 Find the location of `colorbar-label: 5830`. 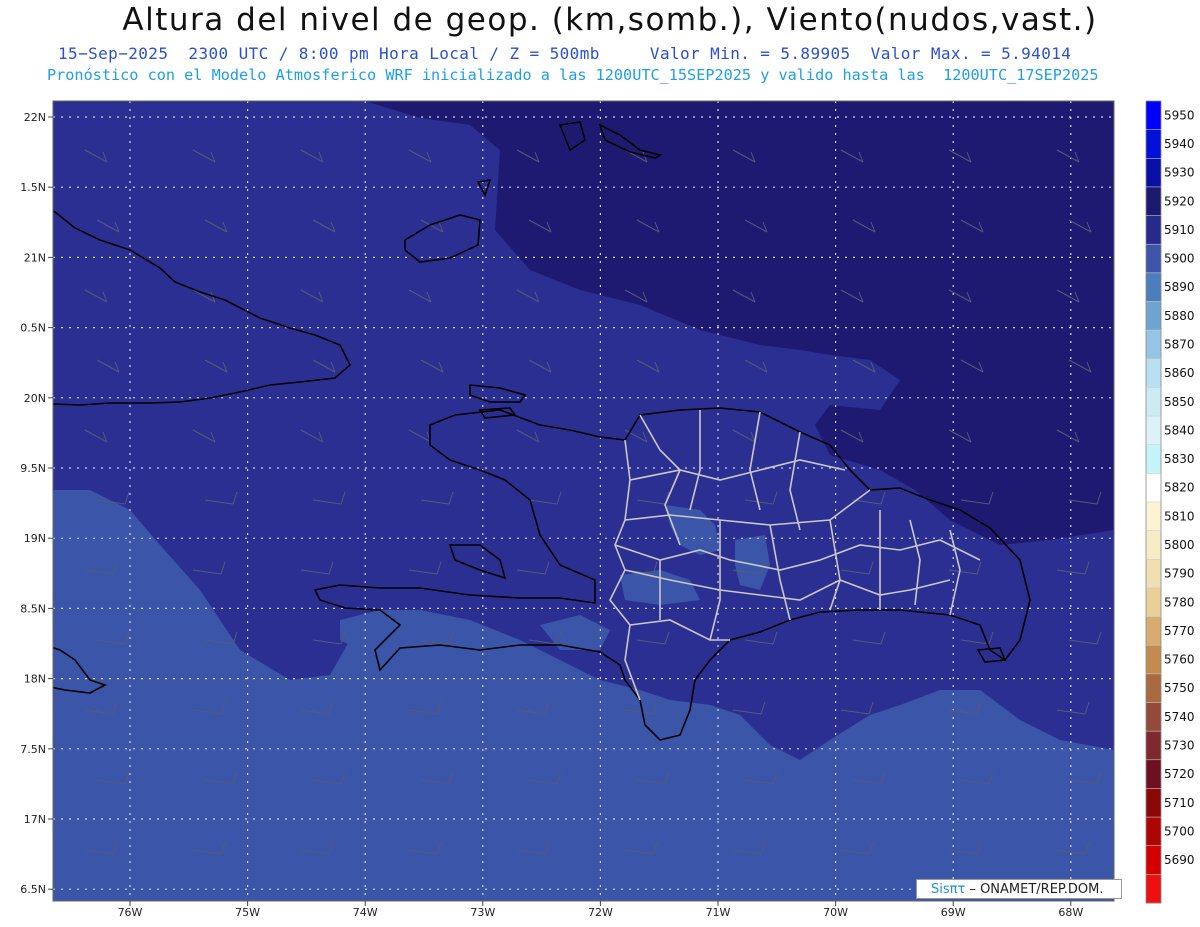

colorbar-label: 5830 is located at coordinates (1179, 459).